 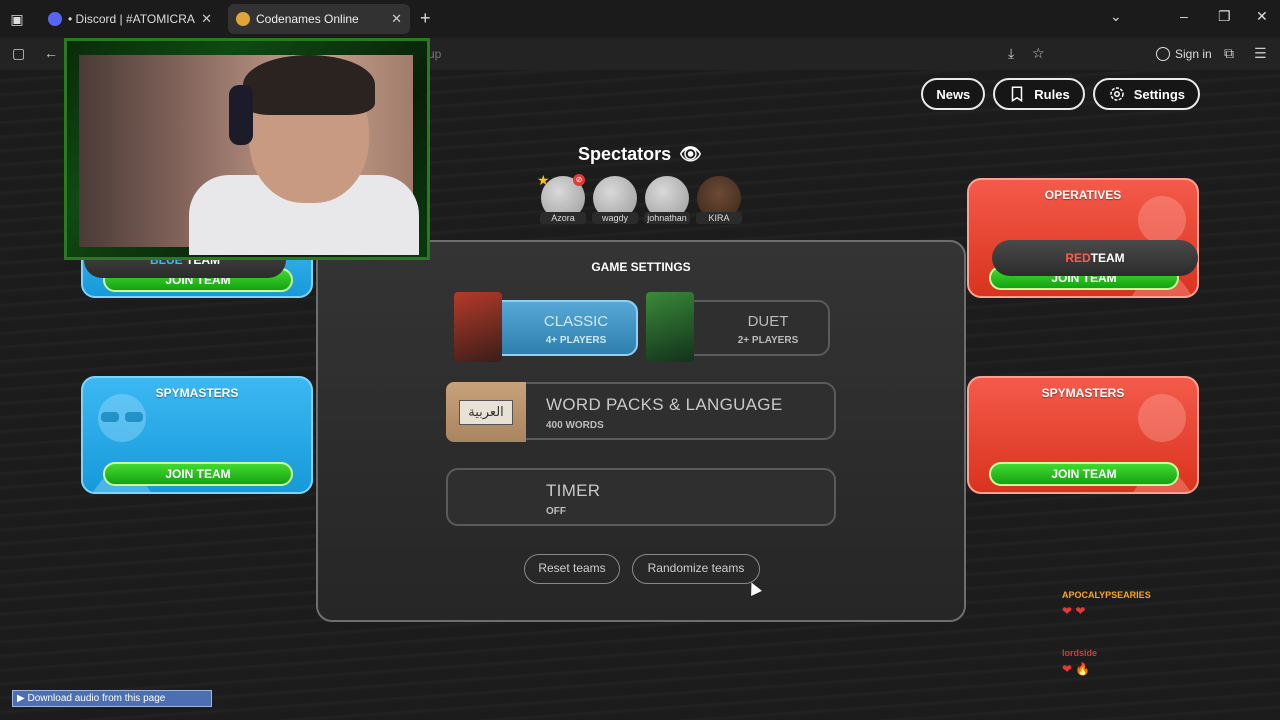 What do you see at coordinates (17, 19) in the screenshot?
I see `tab-list-icon: ▣` at bounding box center [17, 19].